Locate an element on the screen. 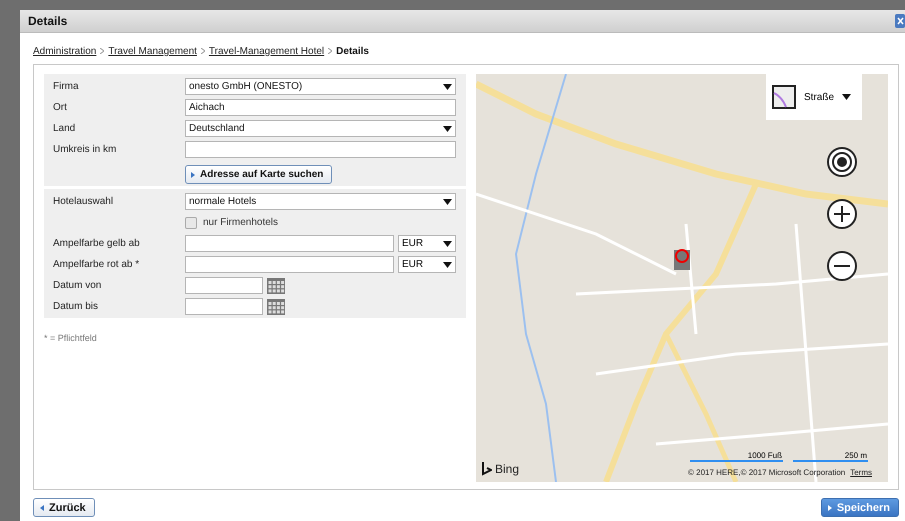 The width and height of the screenshot is (905, 521). field-label: Firma is located at coordinates (66, 86).